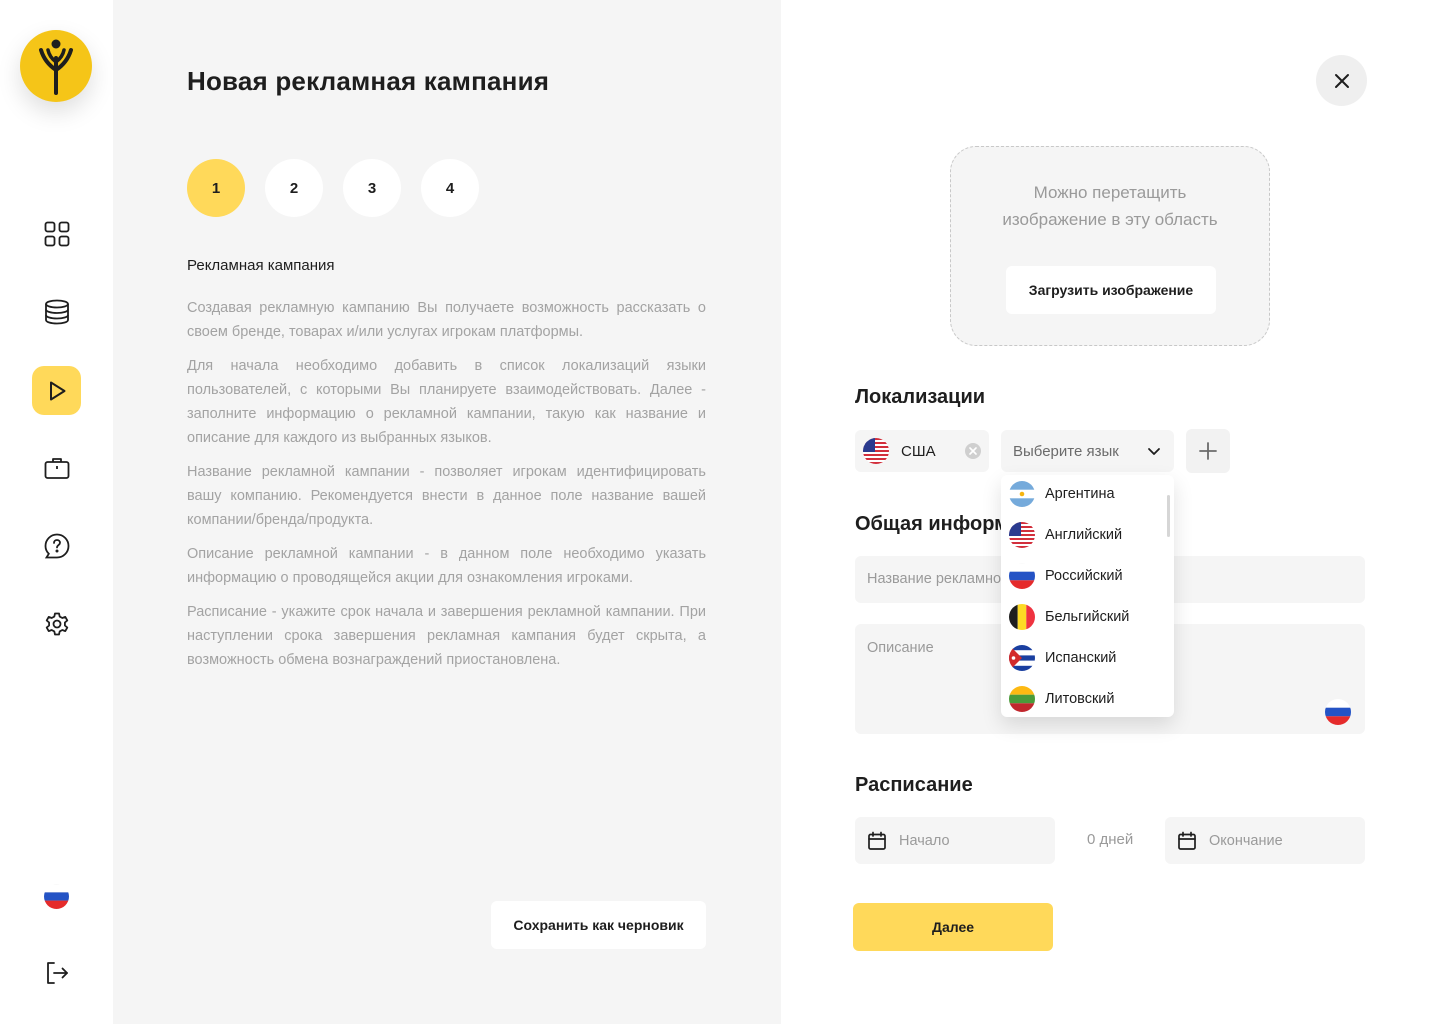 The width and height of the screenshot is (1440, 1024). What do you see at coordinates (216, 188) in the screenshot?
I see `step-1: 1` at bounding box center [216, 188].